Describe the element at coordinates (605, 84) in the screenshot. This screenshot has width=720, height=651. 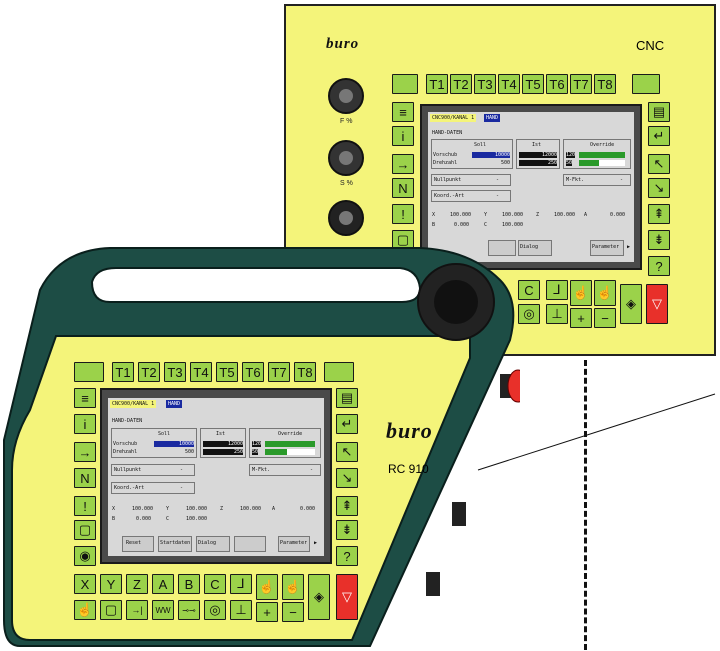
I see `tool-key-t8: T8` at that location.